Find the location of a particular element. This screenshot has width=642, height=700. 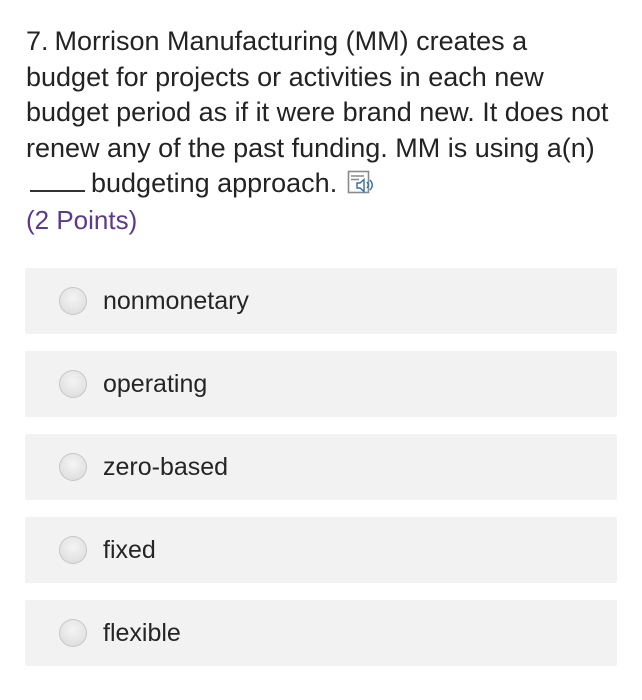

immersive-reader-icon is located at coordinates (362, 183).